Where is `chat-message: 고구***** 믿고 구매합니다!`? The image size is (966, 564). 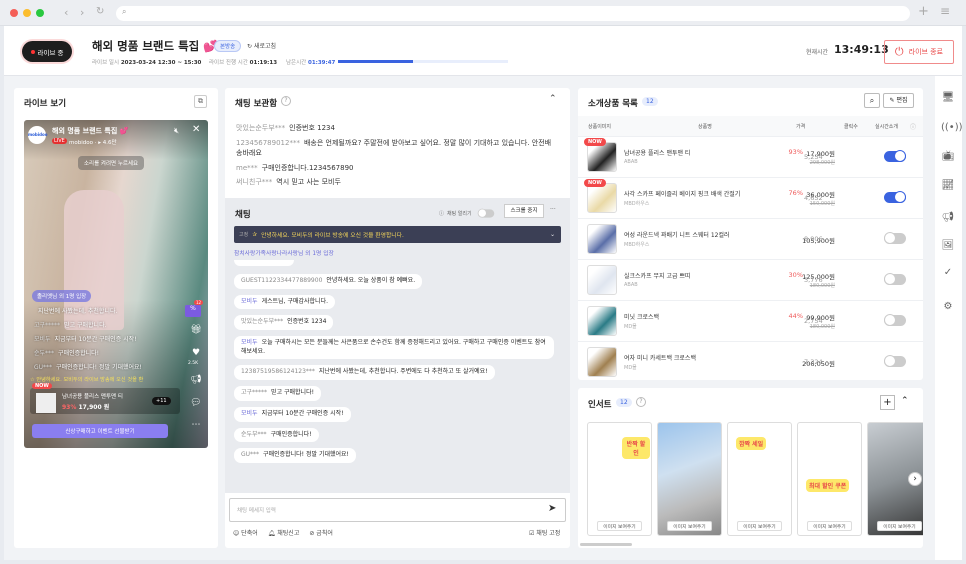
chat-message: 고구***** 믿고 구매합니다! is located at coordinates (277, 393).